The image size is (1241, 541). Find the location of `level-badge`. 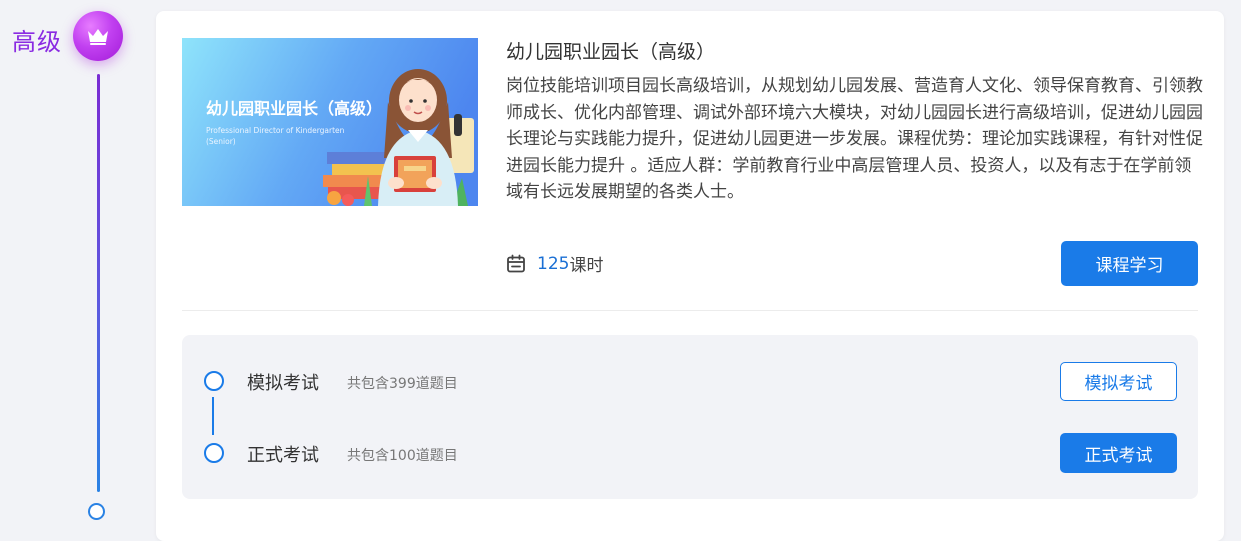

level-badge is located at coordinates (98, 36).